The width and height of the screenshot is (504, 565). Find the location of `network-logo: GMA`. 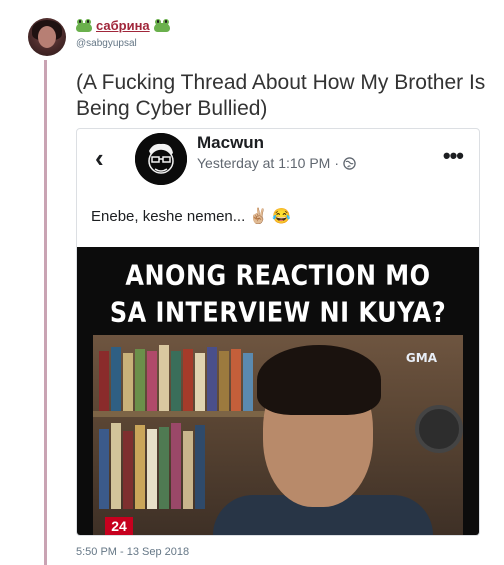

network-logo: GMA is located at coordinates (421, 358).